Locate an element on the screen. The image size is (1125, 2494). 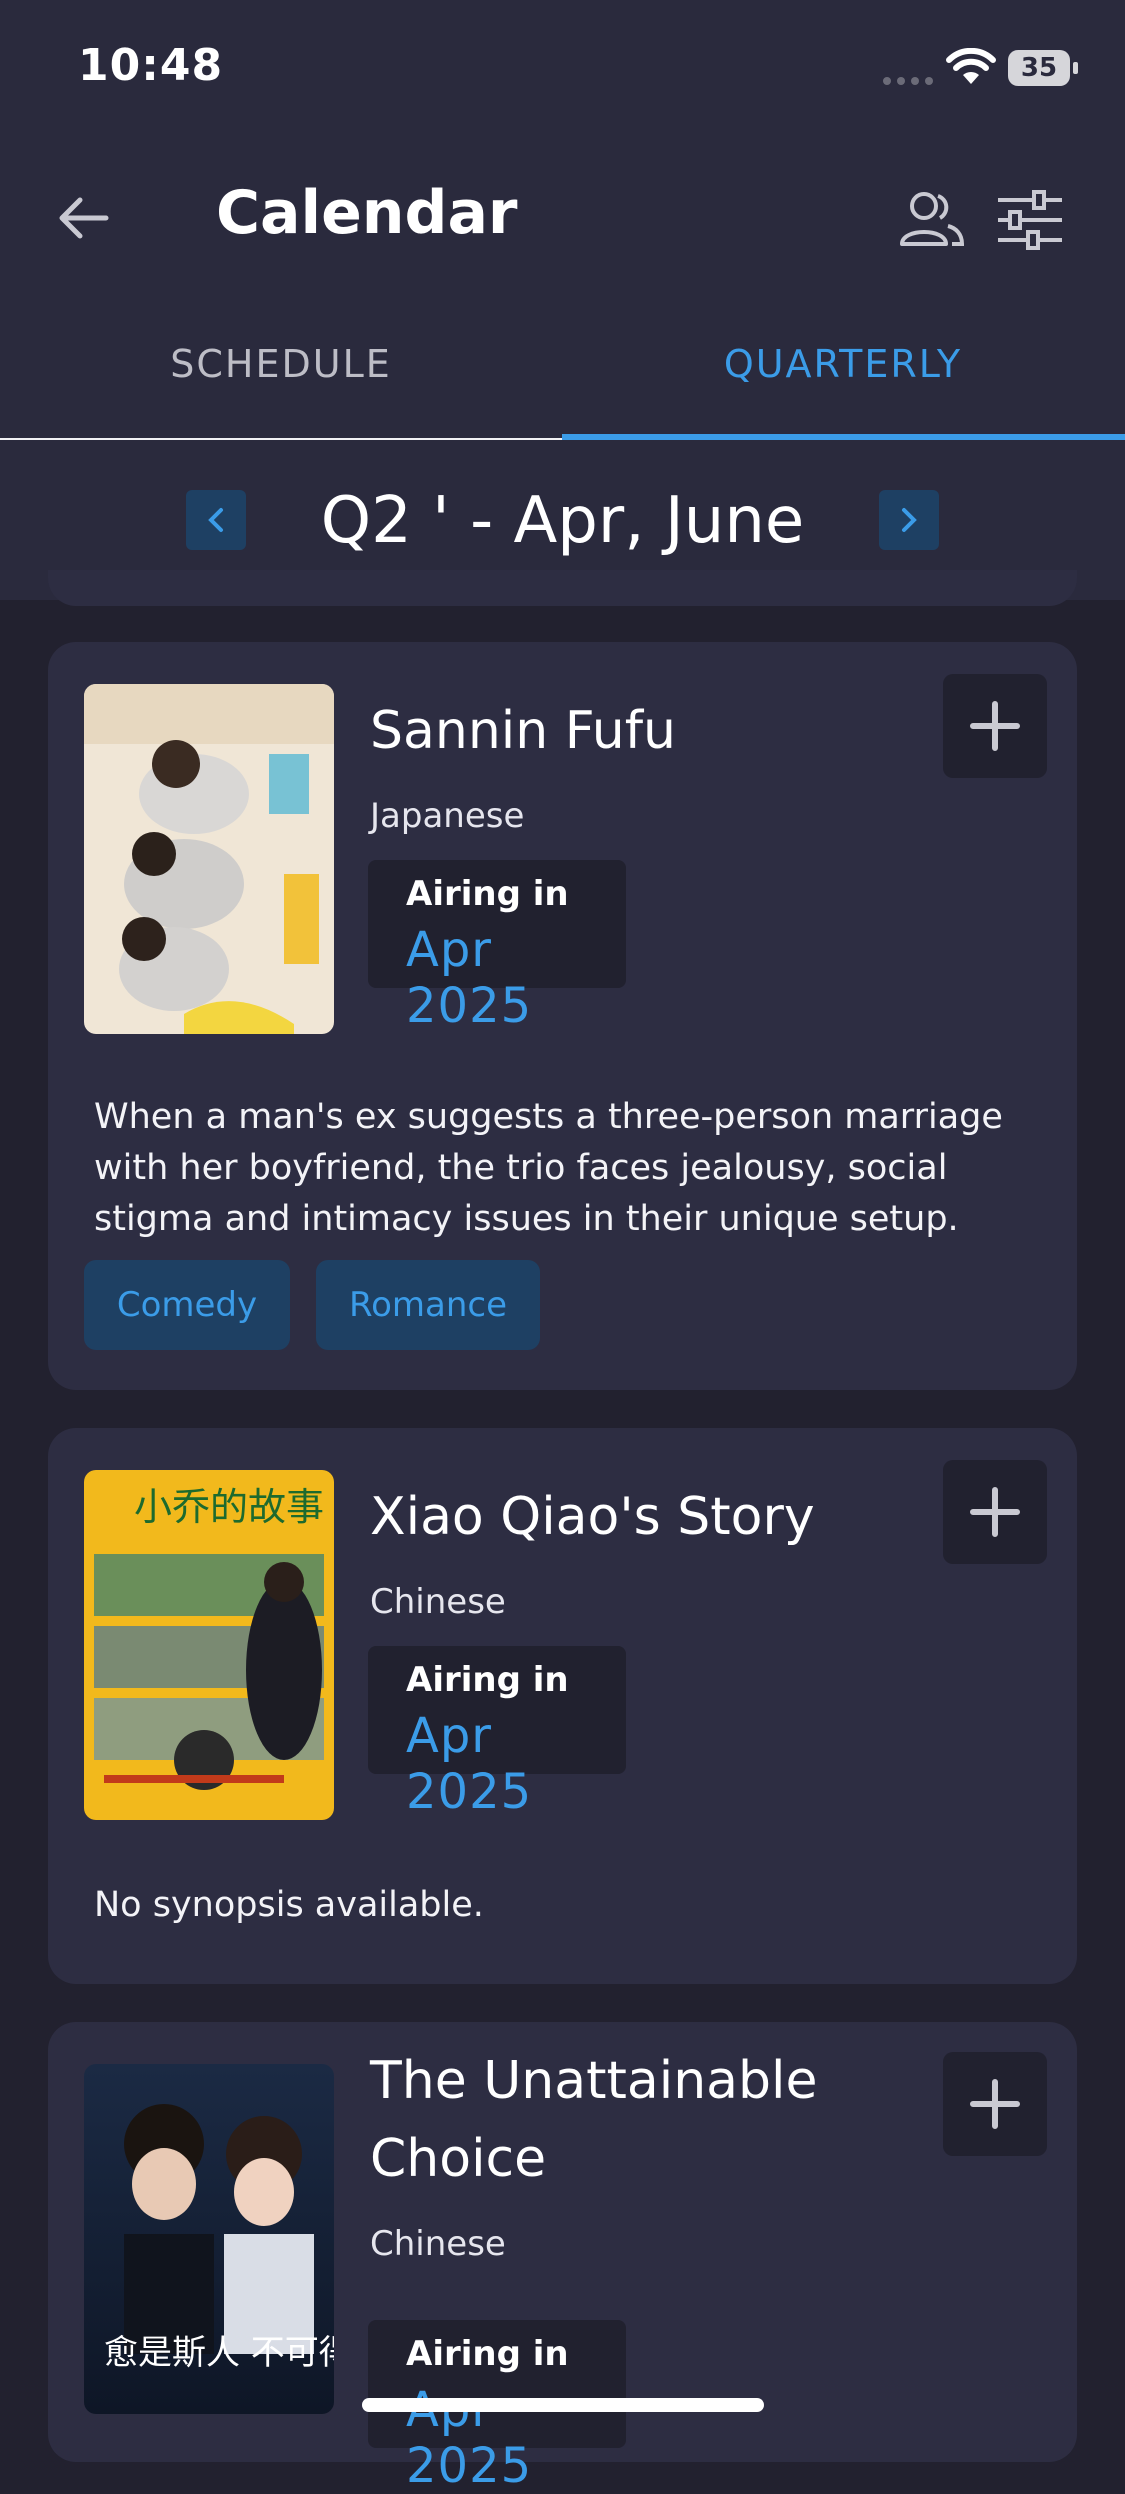
genre-tag-romance: Romance is located at coordinates (428, 1305).